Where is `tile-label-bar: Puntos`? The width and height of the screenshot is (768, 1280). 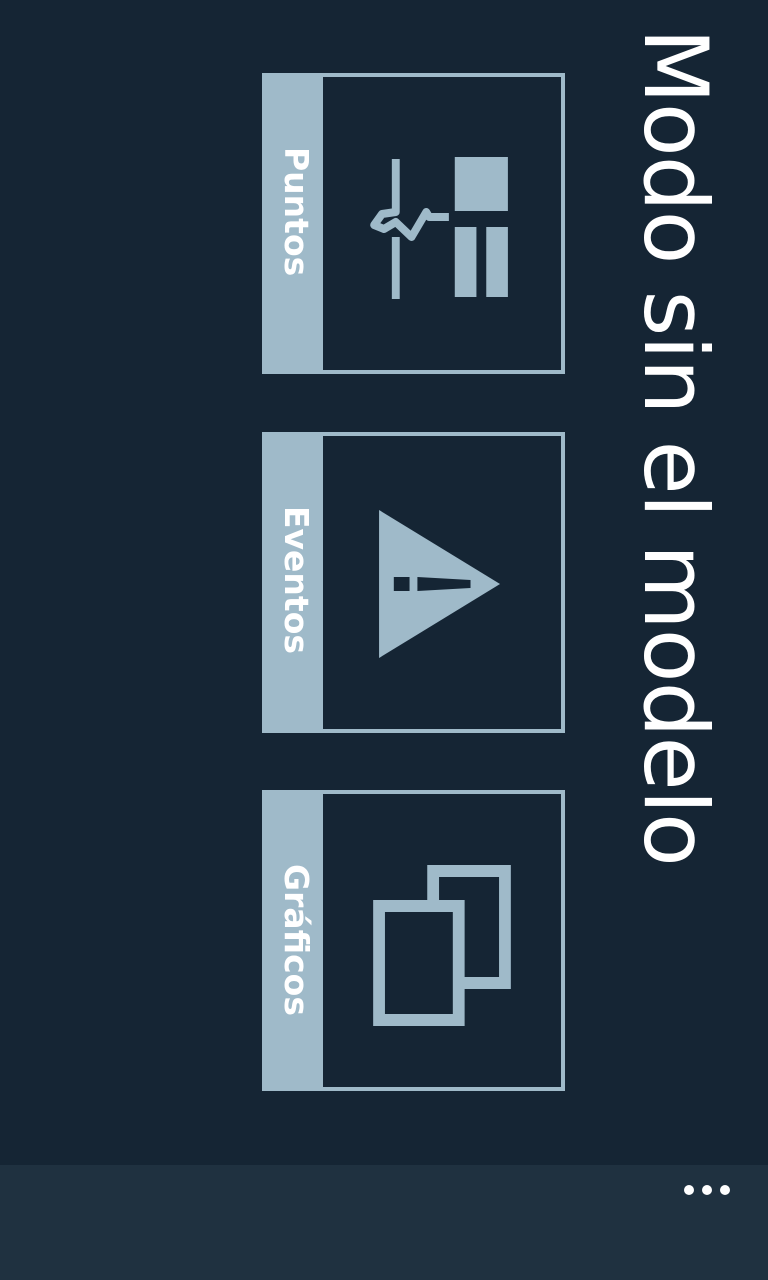
tile-label-bar: Puntos is located at coordinates (294, 223).